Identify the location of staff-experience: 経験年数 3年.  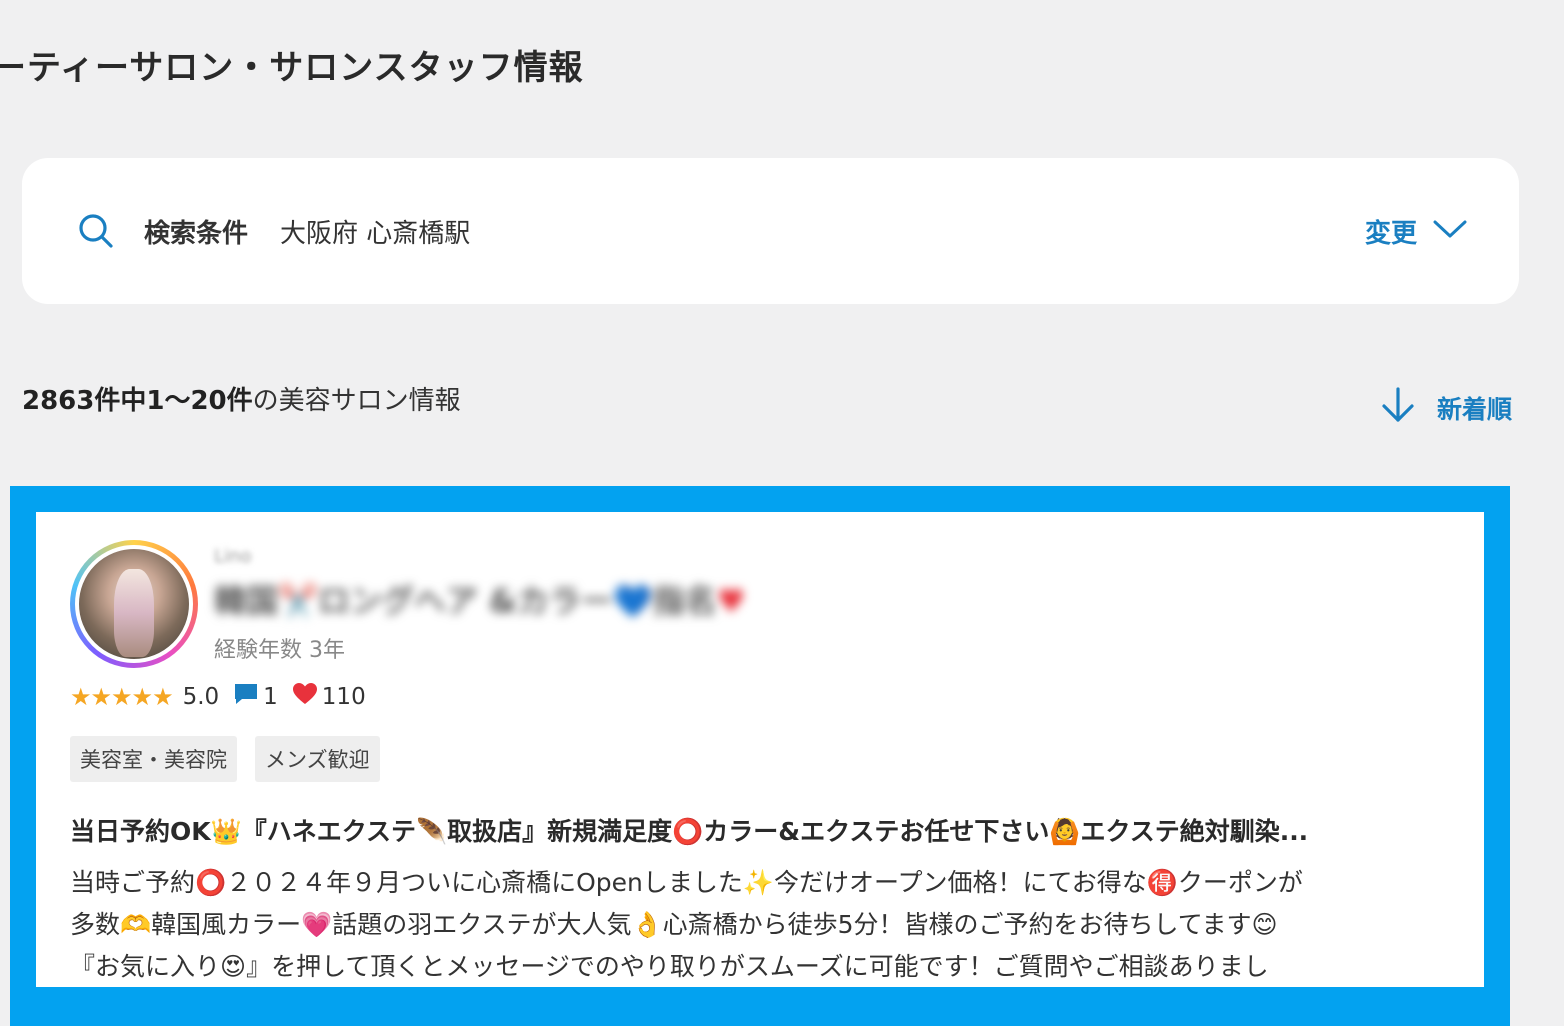
(279, 650).